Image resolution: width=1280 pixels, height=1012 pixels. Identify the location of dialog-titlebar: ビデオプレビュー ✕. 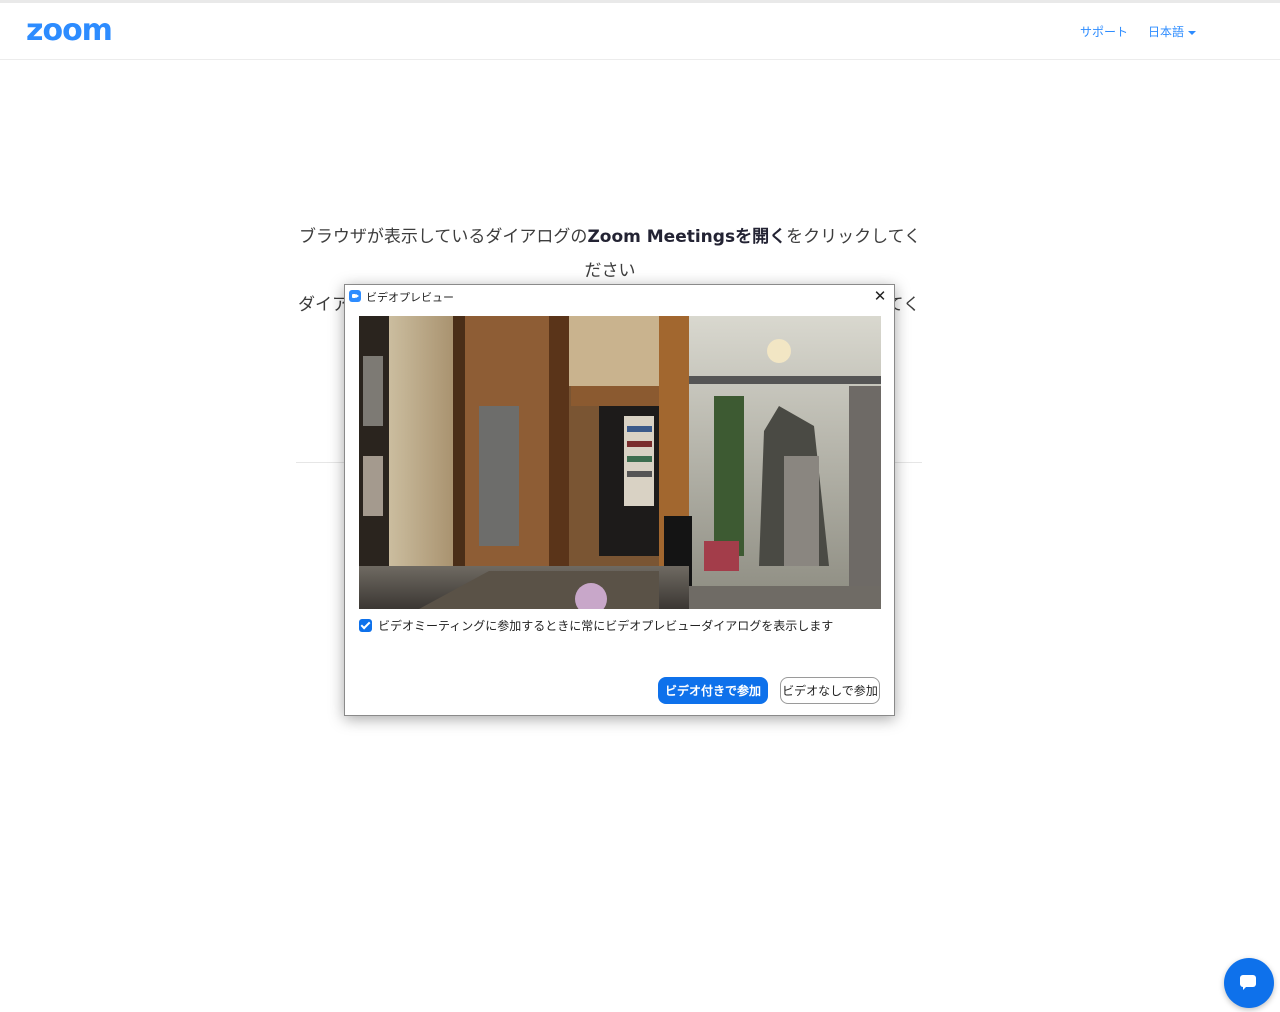
(619, 296).